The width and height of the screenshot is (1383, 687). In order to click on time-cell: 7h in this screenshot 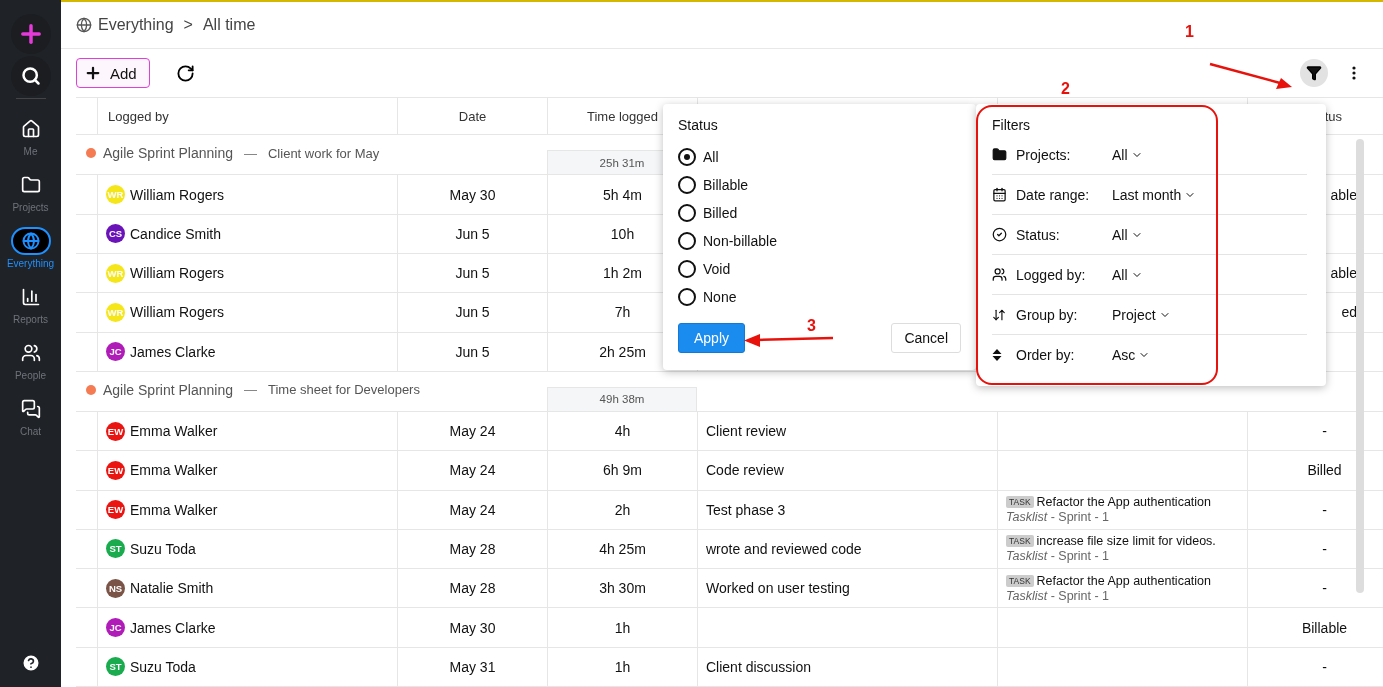, I will do `click(622, 312)`.